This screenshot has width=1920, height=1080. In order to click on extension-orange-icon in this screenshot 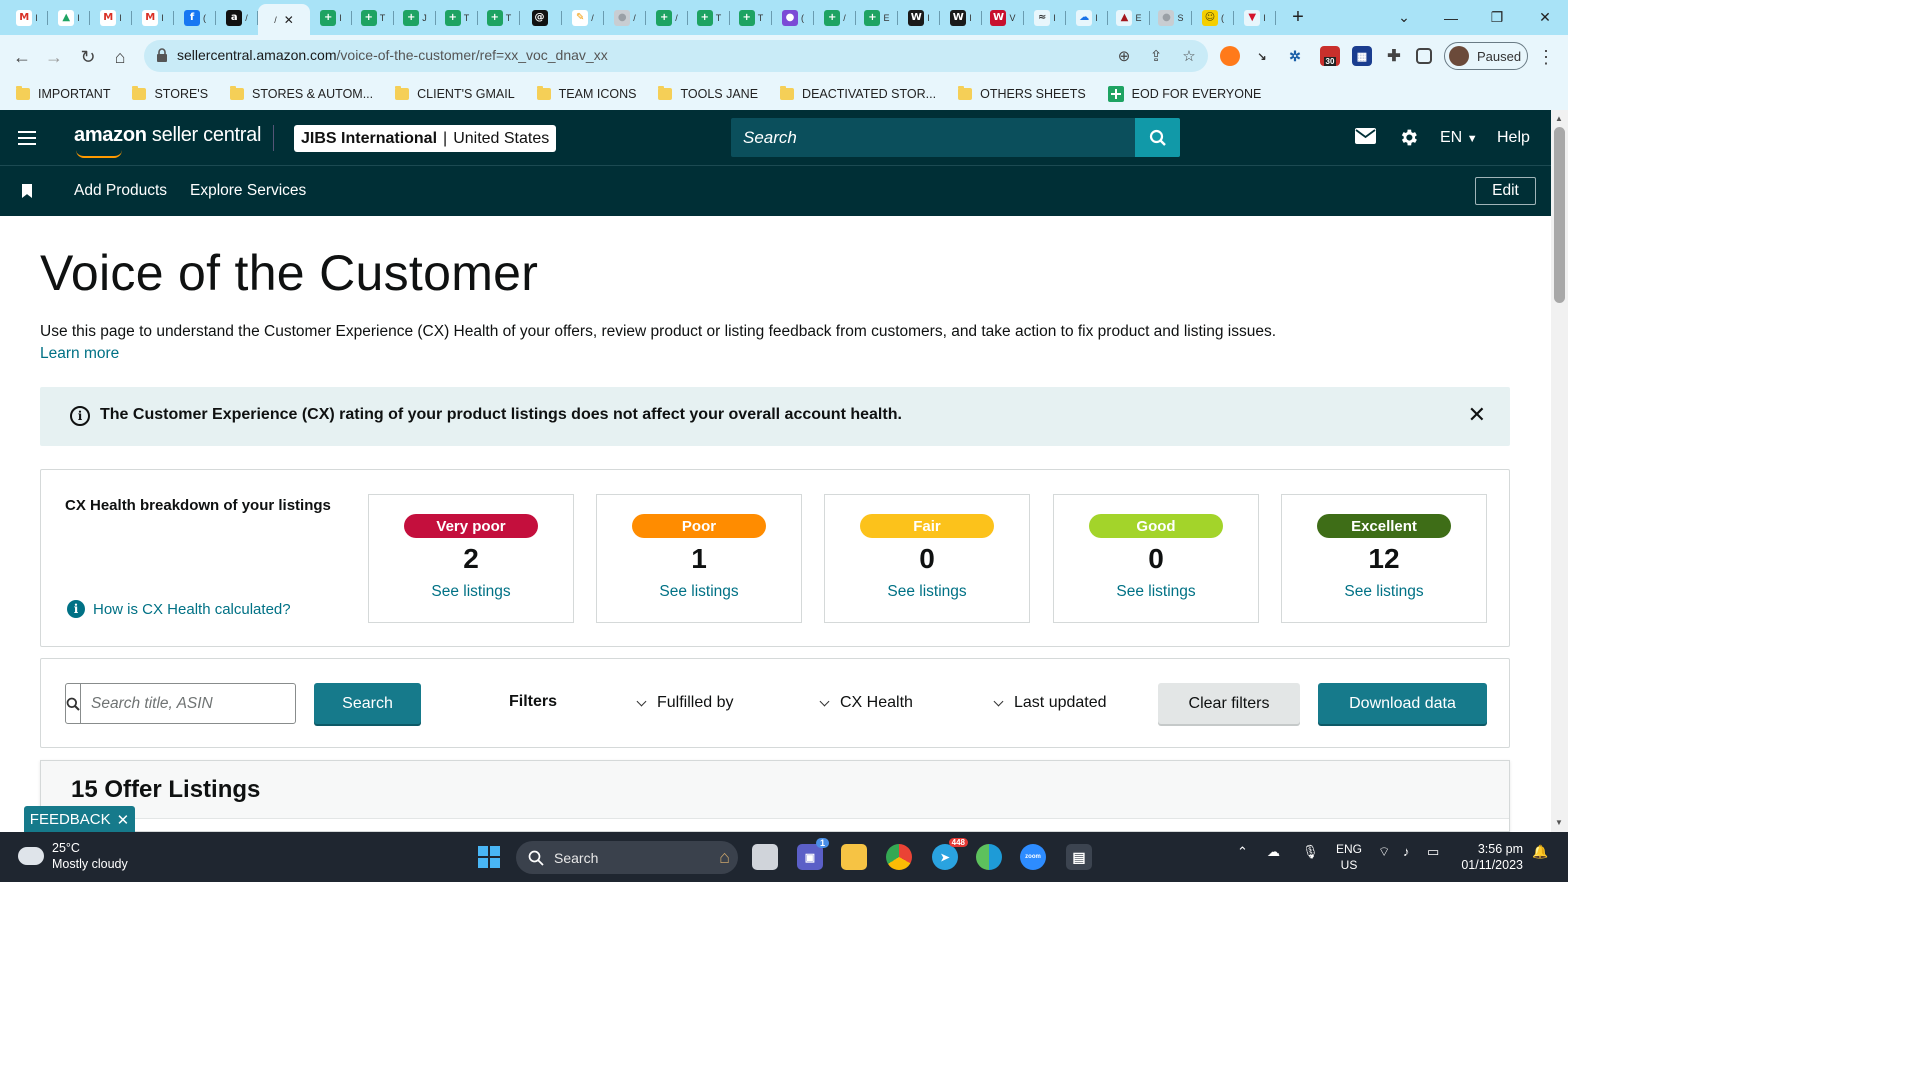, I will do `click(1230, 56)`.